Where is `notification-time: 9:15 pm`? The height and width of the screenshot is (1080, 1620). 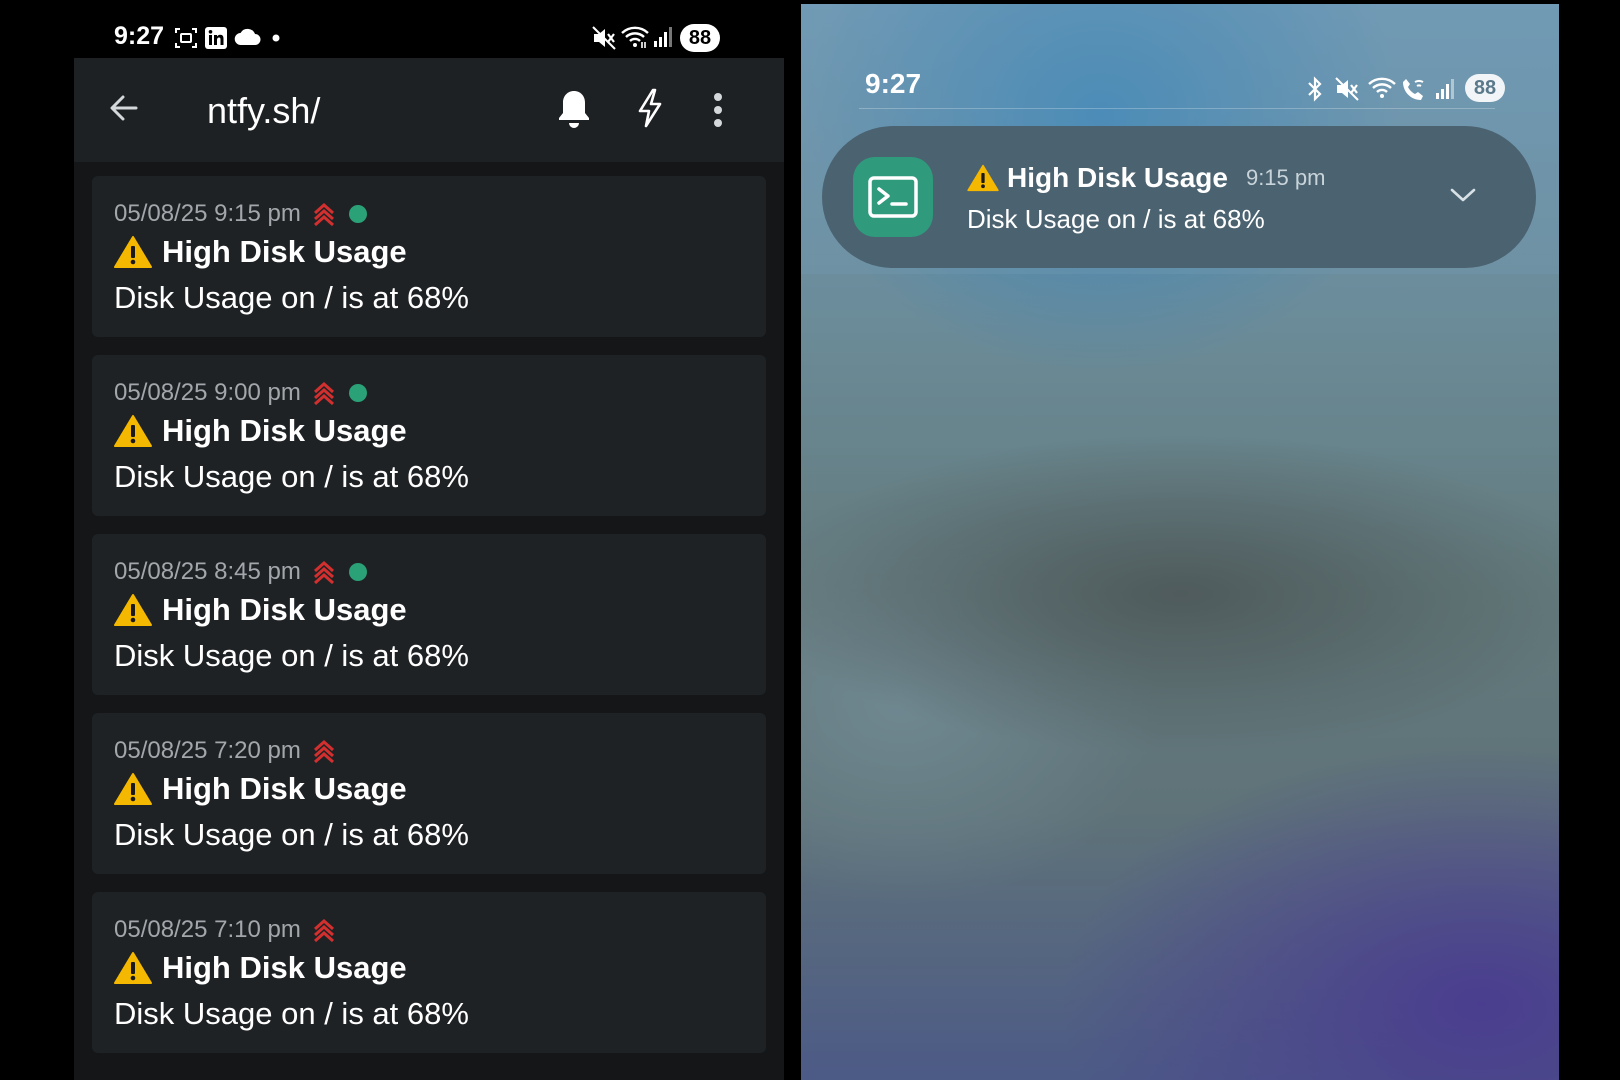 notification-time: 9:15 pm is located at coordinates (1285, 177).